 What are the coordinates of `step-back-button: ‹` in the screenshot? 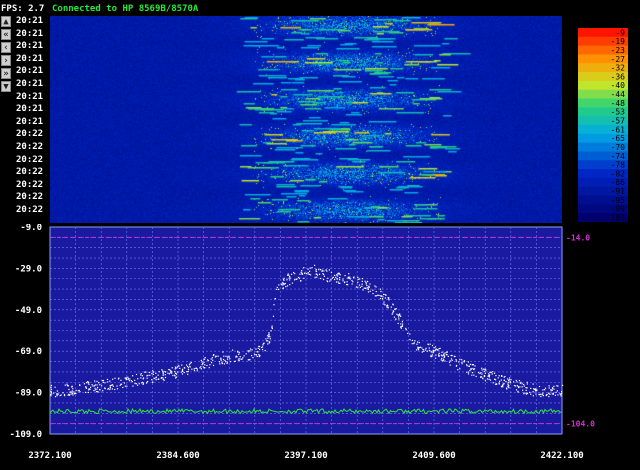 It's located at (6, 47).